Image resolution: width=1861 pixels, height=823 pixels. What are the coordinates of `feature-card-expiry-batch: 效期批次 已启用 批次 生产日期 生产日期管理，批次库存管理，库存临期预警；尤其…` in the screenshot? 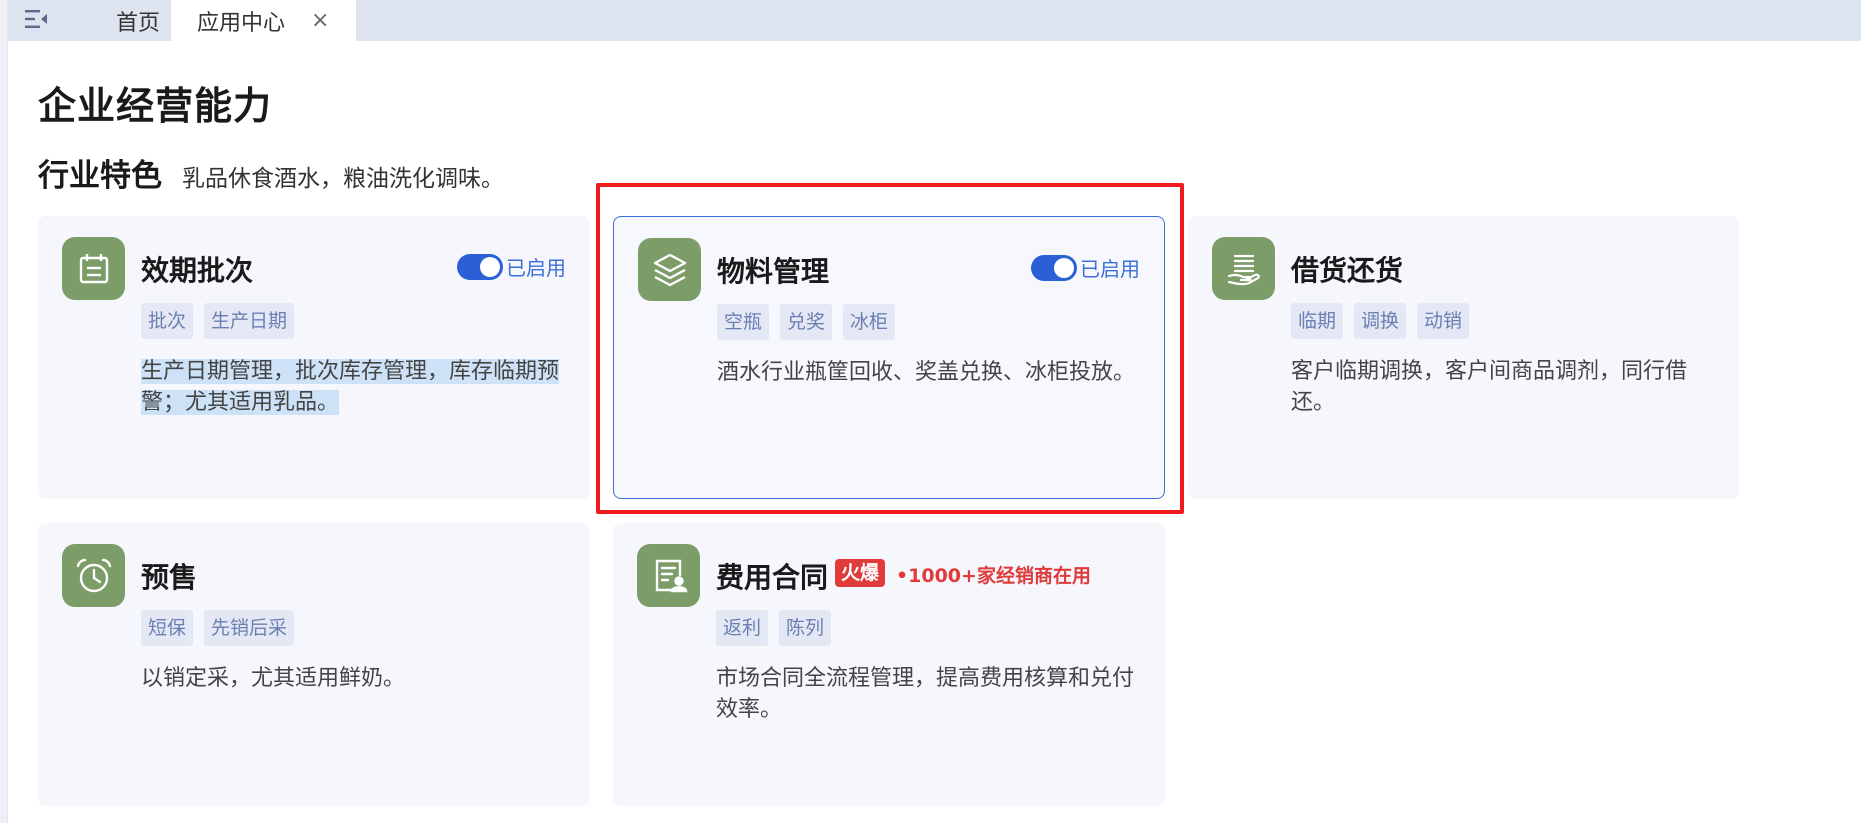 It's located at (314, 357).